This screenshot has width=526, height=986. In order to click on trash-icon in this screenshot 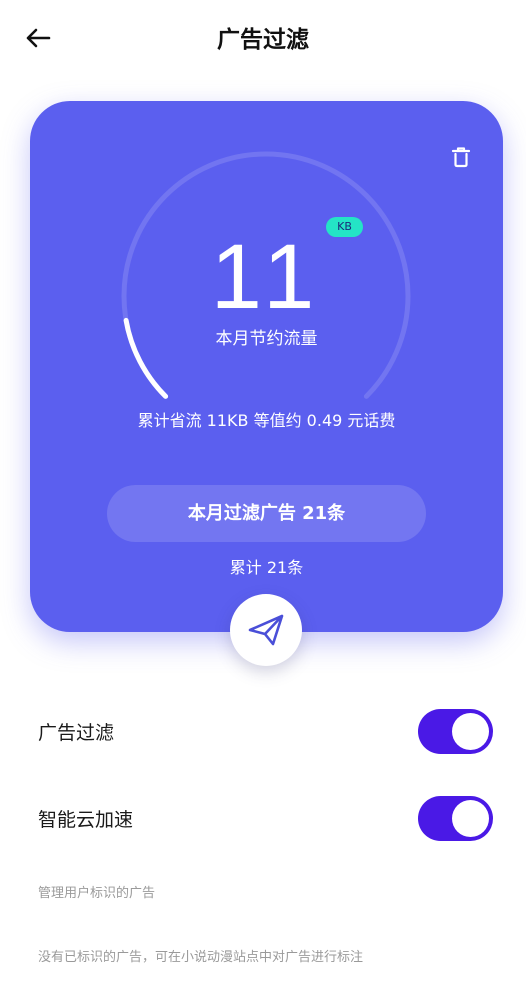, I will do `click(461, 157)`.